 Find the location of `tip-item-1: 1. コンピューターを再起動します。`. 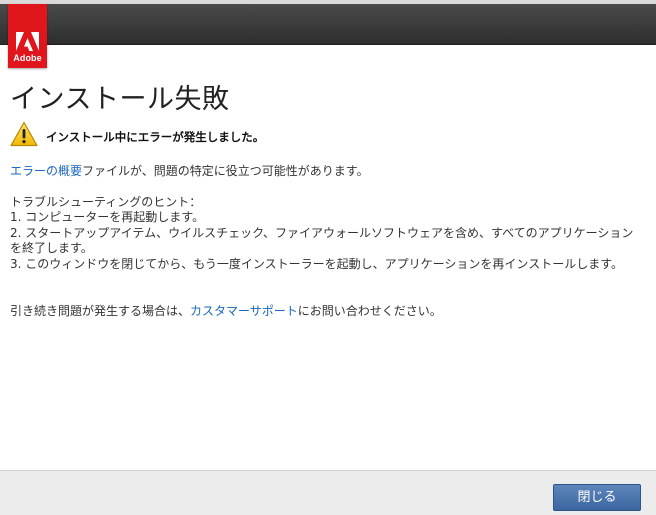

tip-item-1: 1. コンピューターを再起動します。 is located at coordinates (107, 217).